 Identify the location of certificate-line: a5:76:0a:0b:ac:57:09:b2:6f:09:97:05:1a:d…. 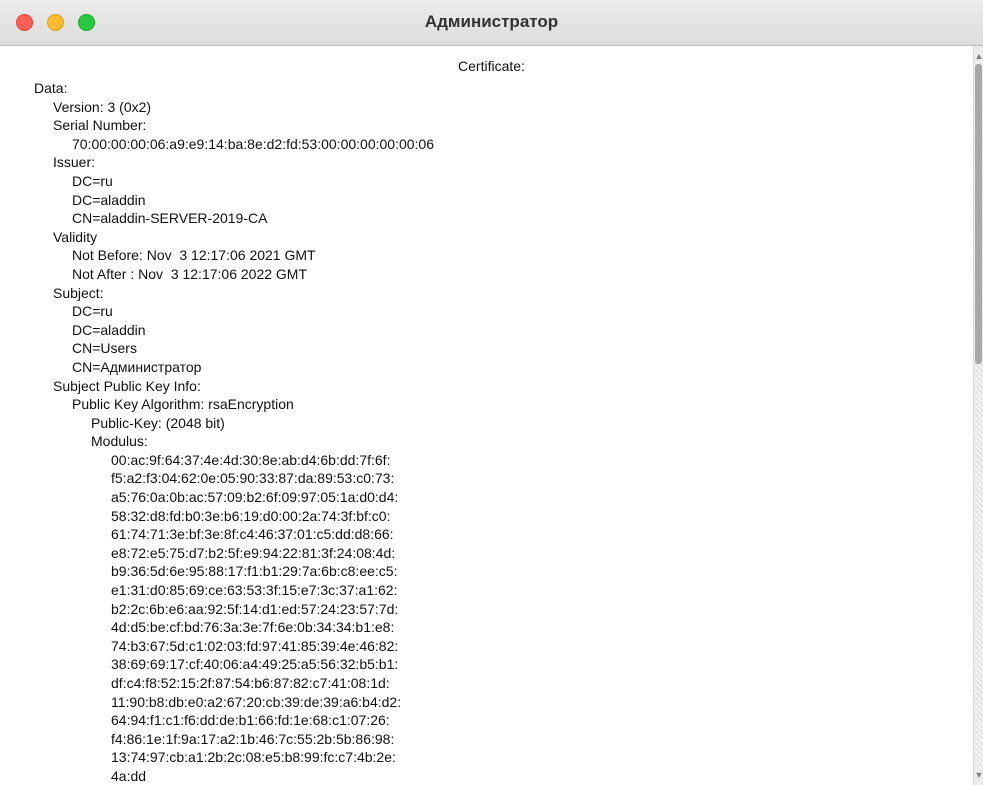
(255, 497).